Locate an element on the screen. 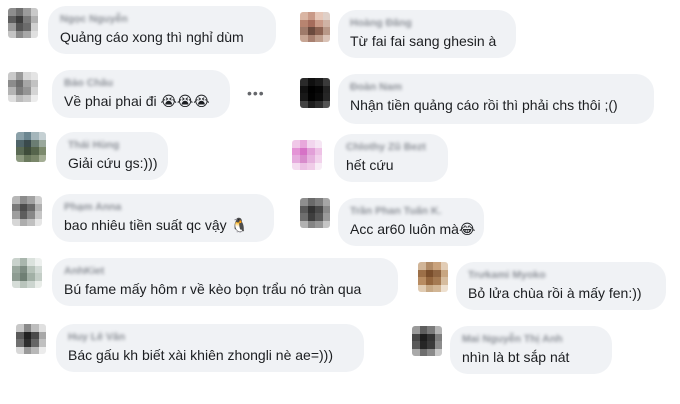  comment-bubble: Chlothy Zũ Bezt hết cứu is located at coordinates (391, 158).